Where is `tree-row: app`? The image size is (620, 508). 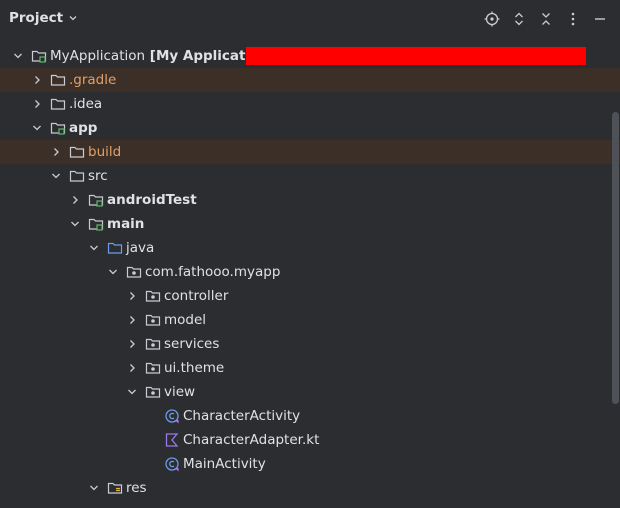
tree-row: app is located at coordinates (310, 128).